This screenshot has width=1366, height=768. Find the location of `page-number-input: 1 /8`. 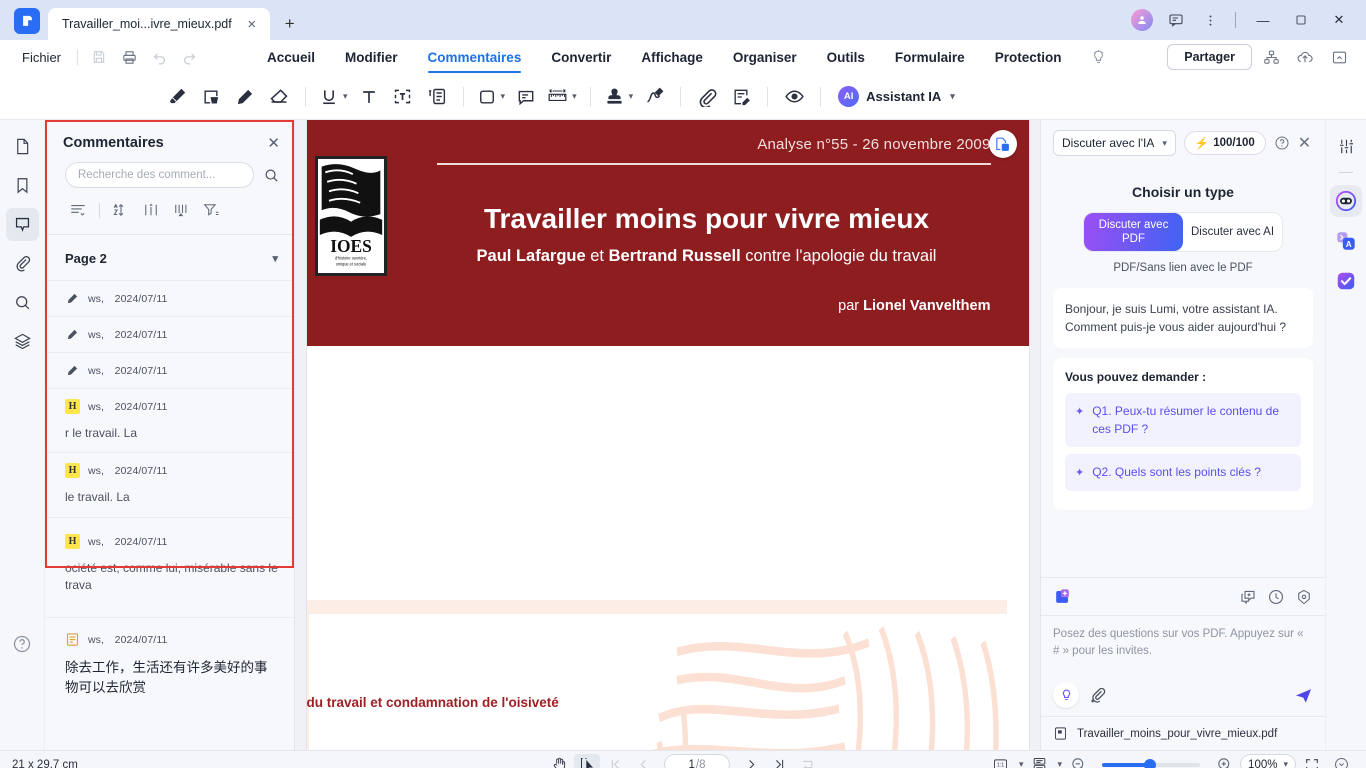

page-number-input: 1 /8 is located at coordinates (697, 761).